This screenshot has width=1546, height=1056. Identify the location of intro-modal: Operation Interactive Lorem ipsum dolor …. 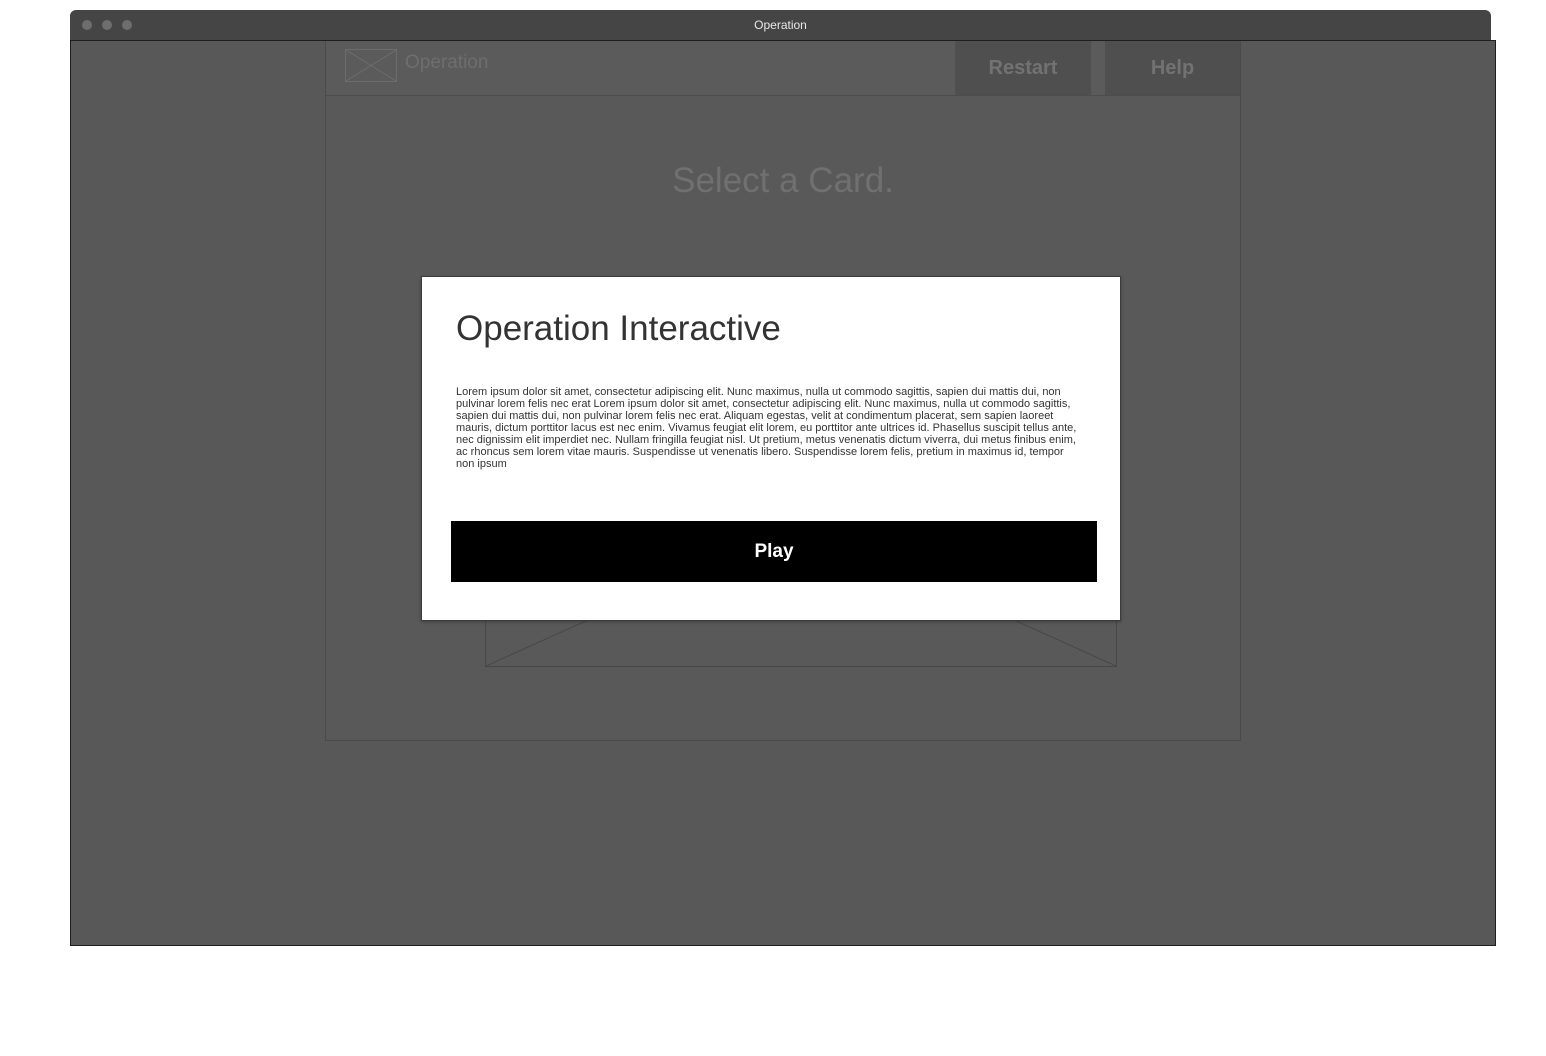
(771, 448).